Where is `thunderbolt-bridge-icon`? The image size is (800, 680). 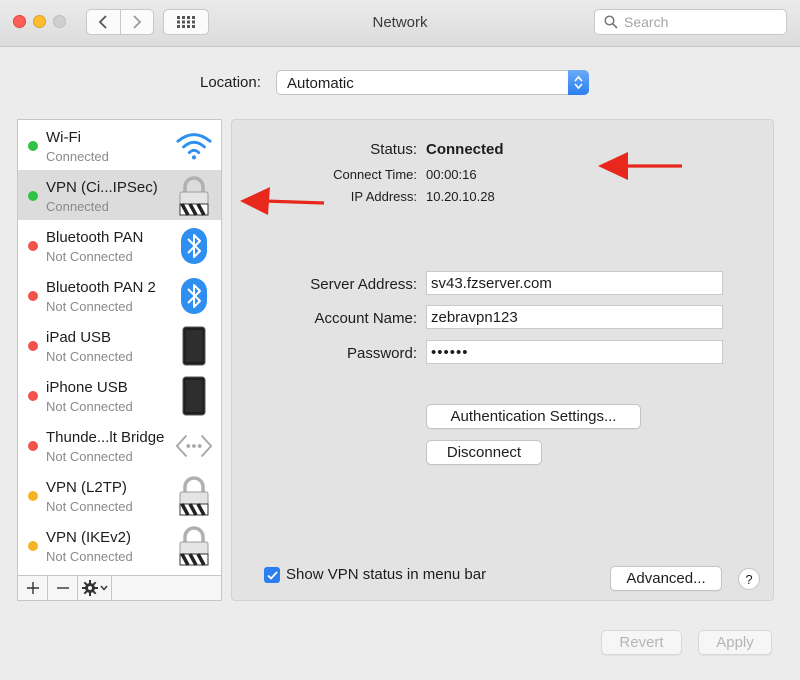 thunderbolt-bridge-icon is located at coordinates (194, 446).